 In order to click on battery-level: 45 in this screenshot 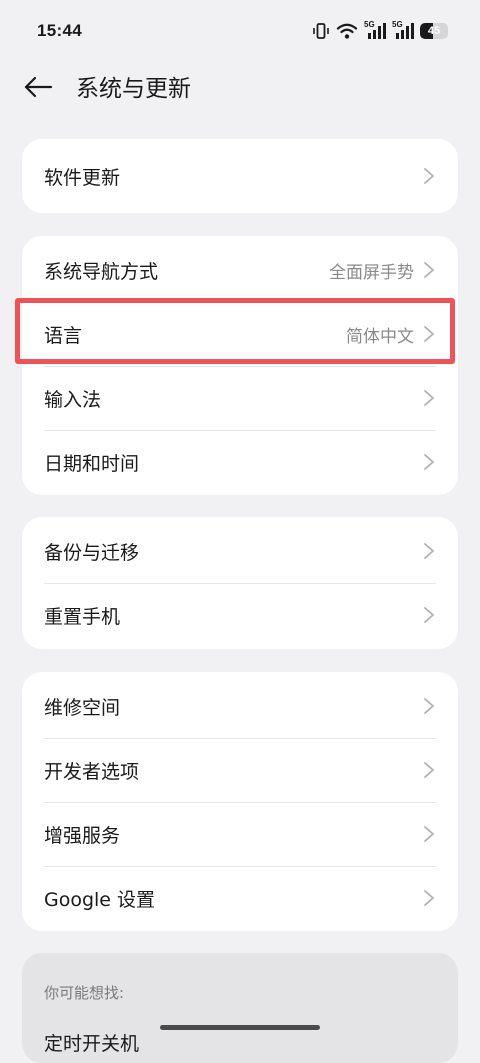, I will do `click(434, 31)`.